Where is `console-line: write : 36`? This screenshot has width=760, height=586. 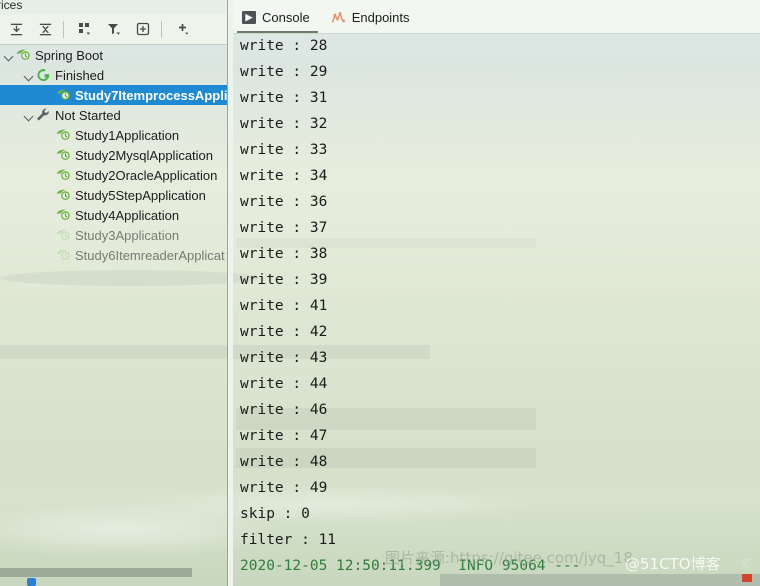
console-line: write : 36 is located at coordinates (284, 202).